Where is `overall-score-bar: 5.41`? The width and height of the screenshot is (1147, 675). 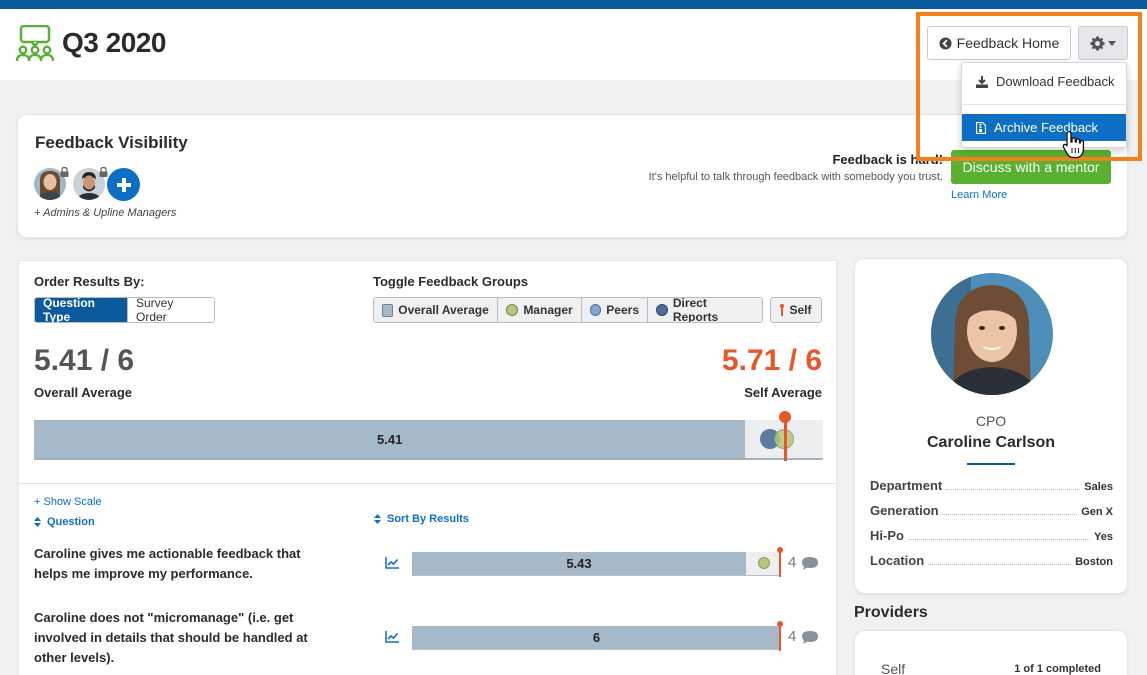
overall-score-bar: 5.41 is located at coordinates (428, 440).